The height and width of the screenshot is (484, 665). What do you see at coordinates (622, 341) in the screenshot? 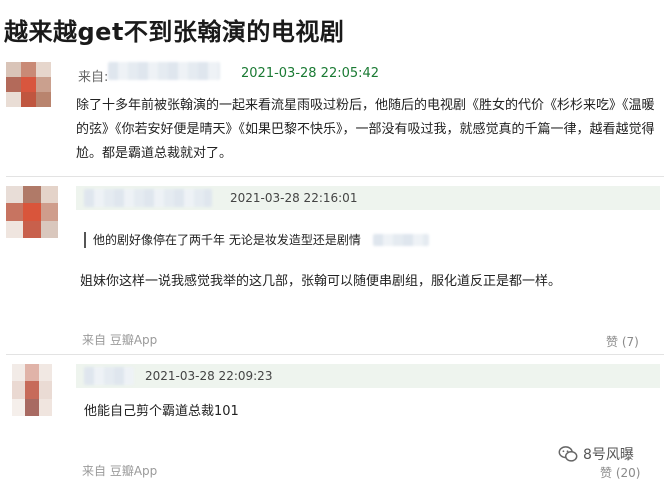
I see `like-button: 赞 (7)` at bounding box center [622, 341].